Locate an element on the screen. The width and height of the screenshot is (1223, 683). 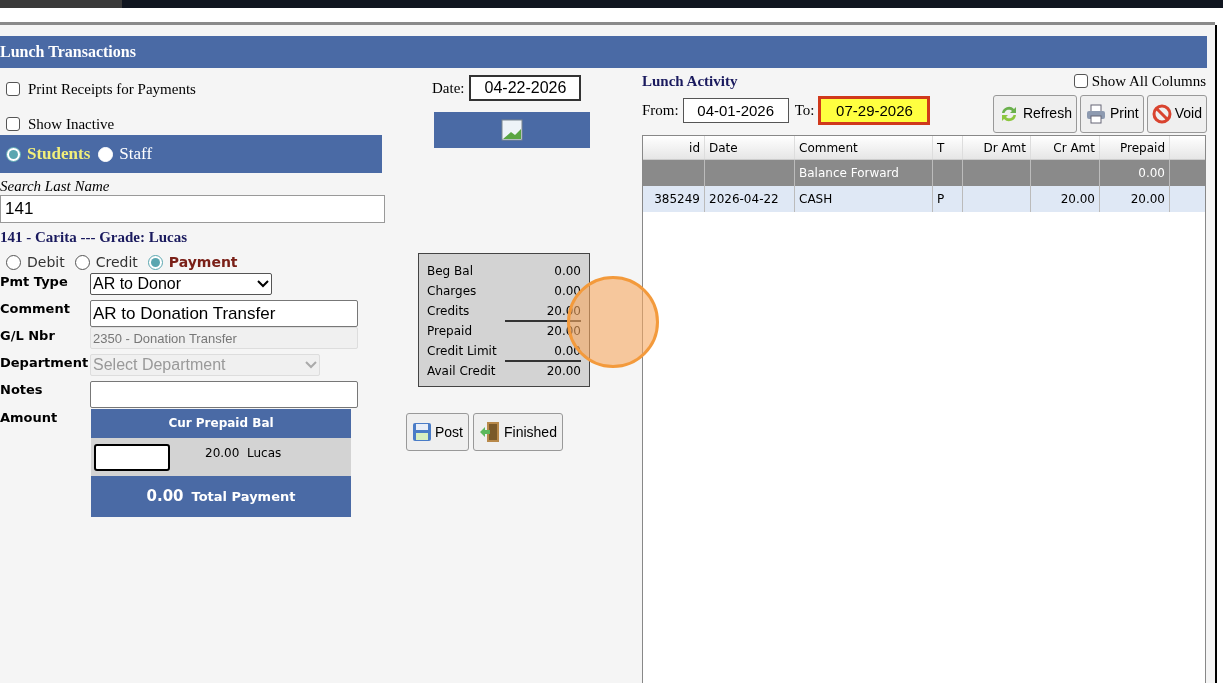
table-row: 385249 2026-04-22 CASH P 20.00 20.00 is located at coordinates (924, 198).